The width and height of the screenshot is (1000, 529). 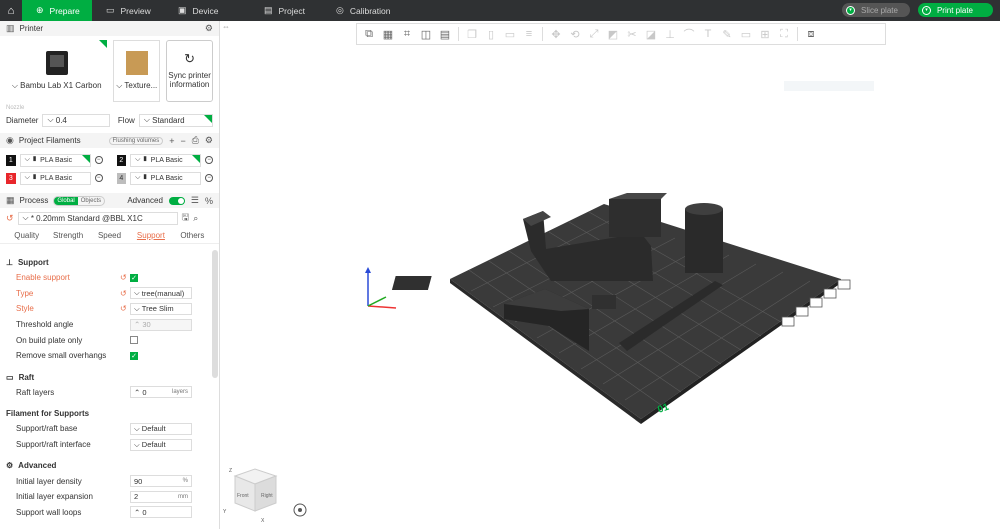 I want to click on model-small-block, so click(x=411, y=283).